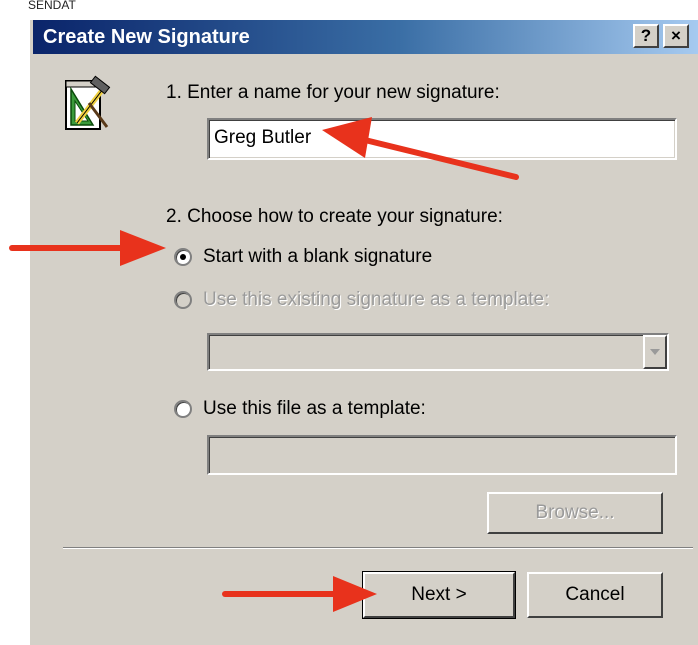  What do you see at coordinates (87, 248) in the screenshot?
I see `arrow-to-blank-option-icon` at bounding box center [87, 248].